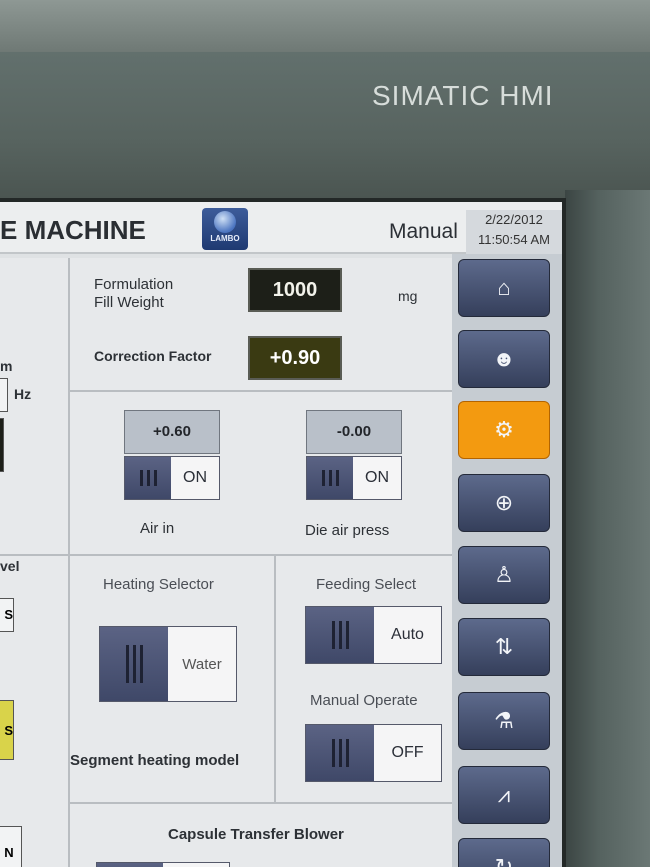 Image resolution: width=650 pixels, height=867 pixels. Describe the element at coordinates (377, 478) in the screenshot. I see `die-air-state: ON` at that location.